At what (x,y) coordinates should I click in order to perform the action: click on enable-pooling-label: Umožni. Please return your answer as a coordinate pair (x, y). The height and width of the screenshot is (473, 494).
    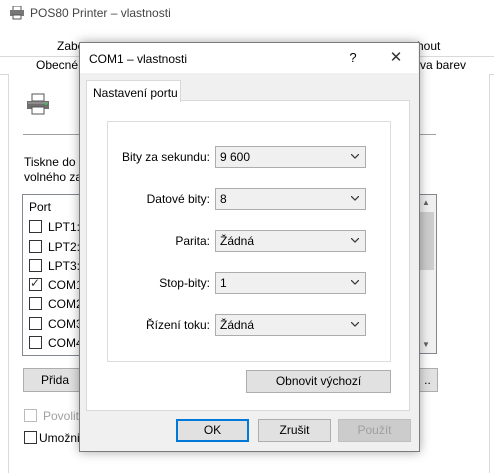
    Looking at the image, I should click on (59, 438).